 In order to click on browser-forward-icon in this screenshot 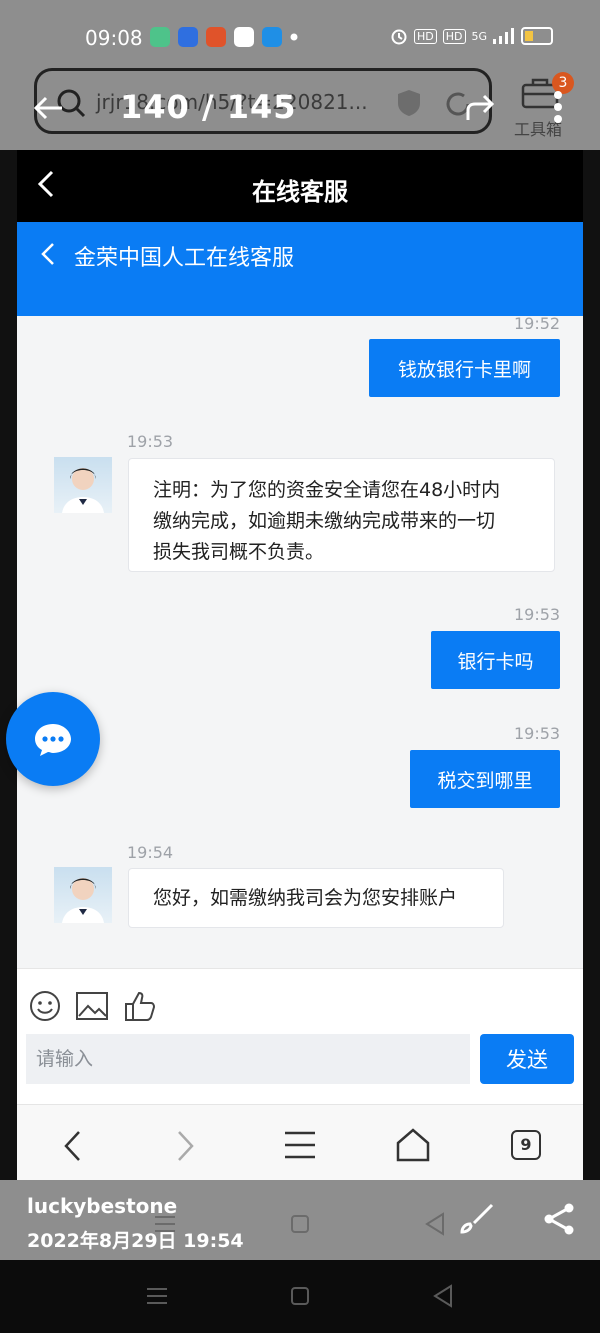, I will do `click(186, 1146)`.